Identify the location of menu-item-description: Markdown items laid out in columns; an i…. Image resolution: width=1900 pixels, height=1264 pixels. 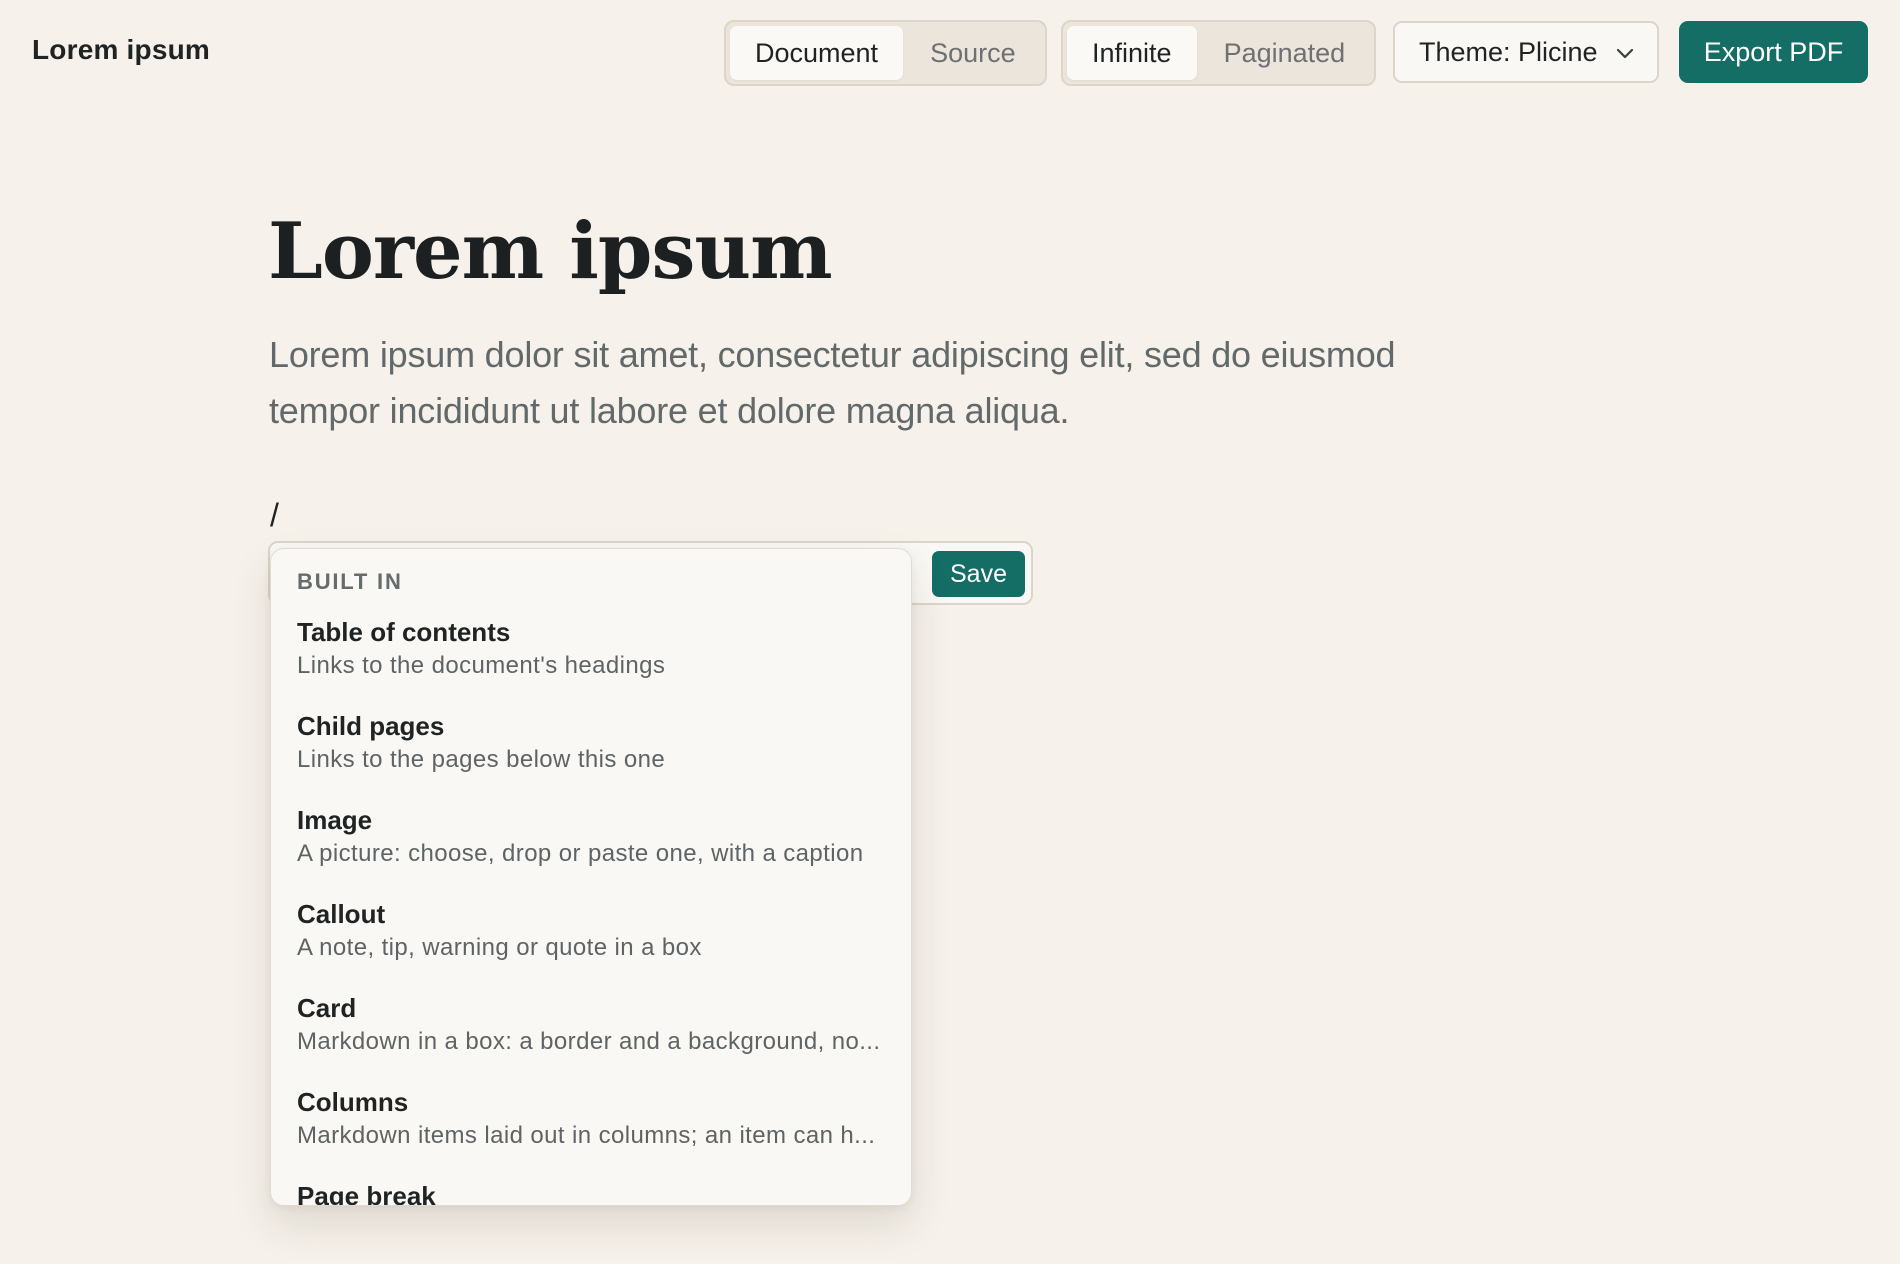
(586, 1135).